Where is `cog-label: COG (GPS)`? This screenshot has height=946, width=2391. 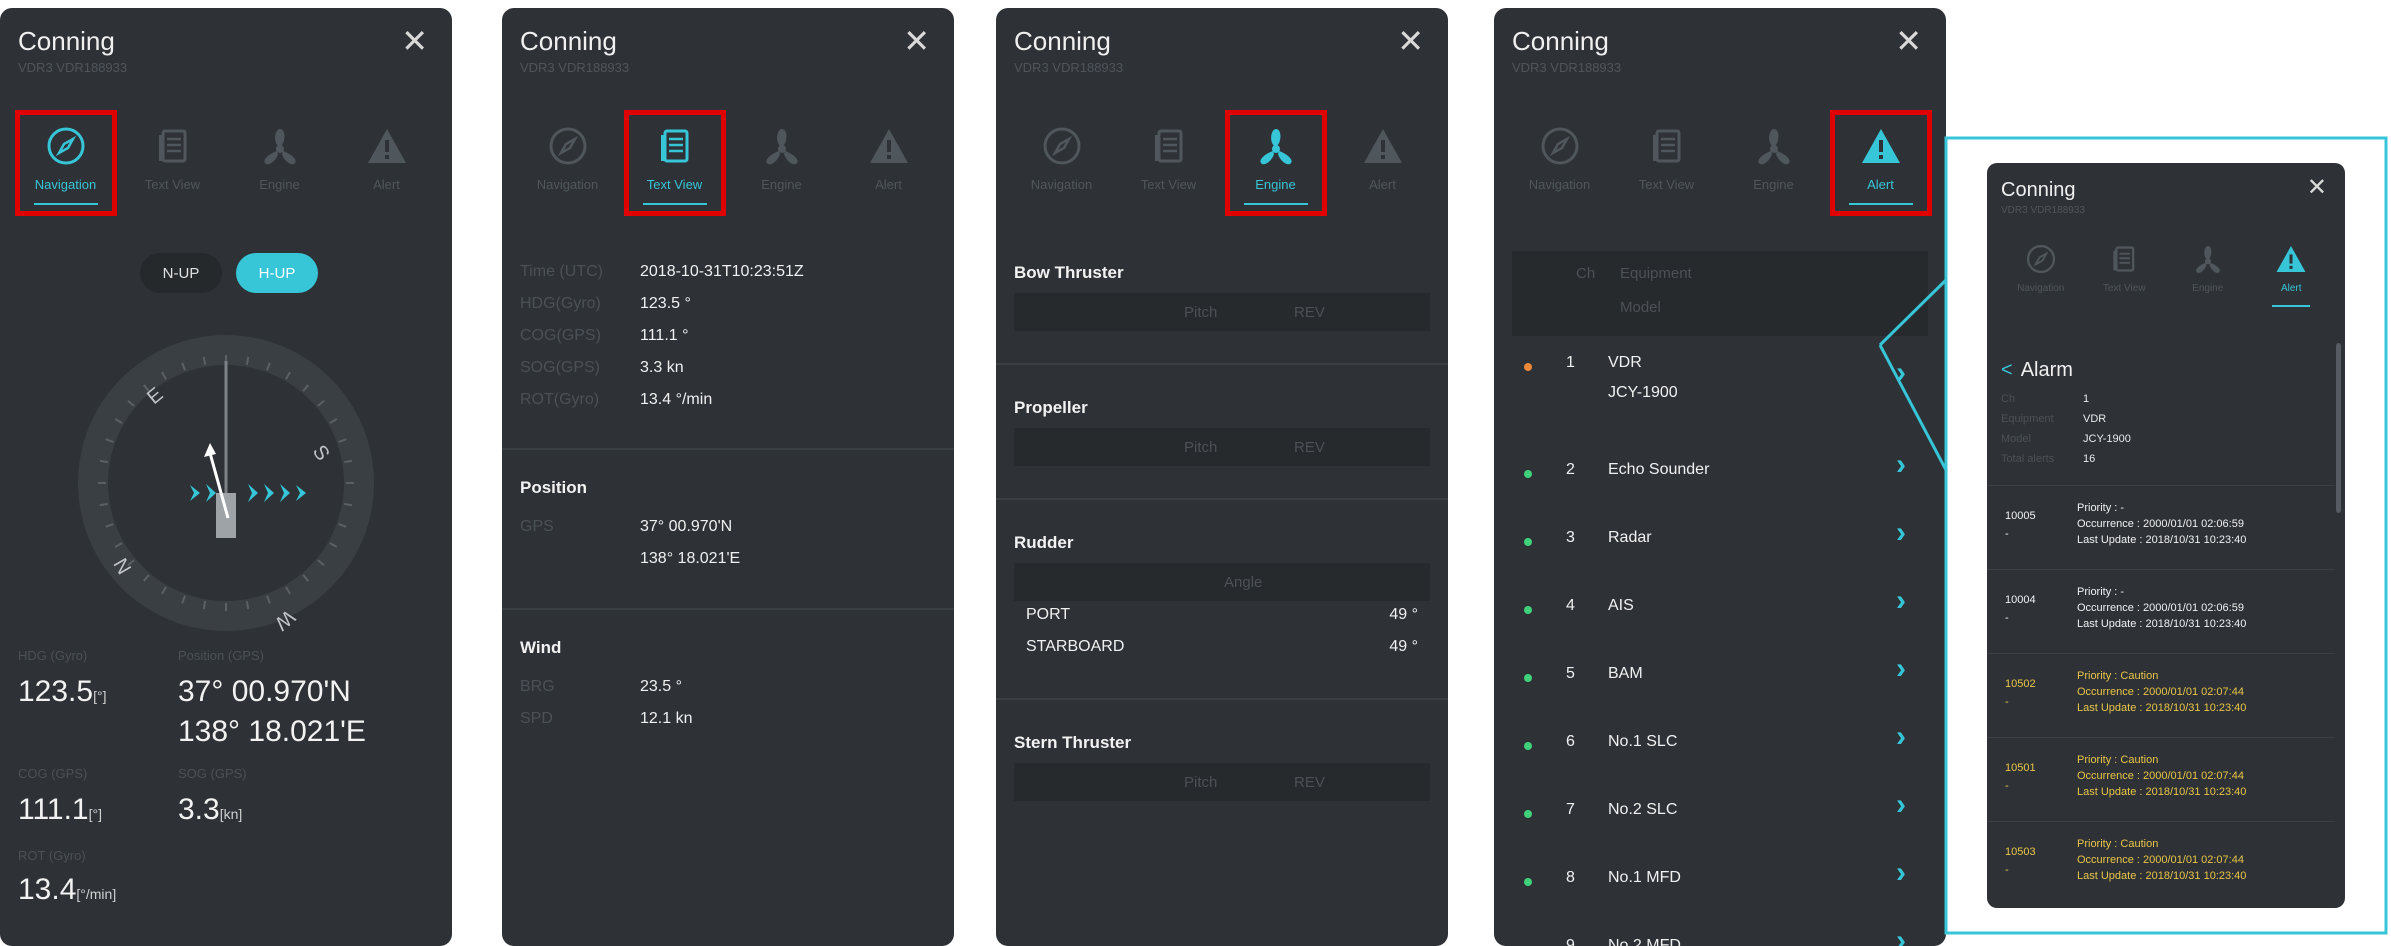
cog-label: COG (GPS) is located at coordinates (53, 773).